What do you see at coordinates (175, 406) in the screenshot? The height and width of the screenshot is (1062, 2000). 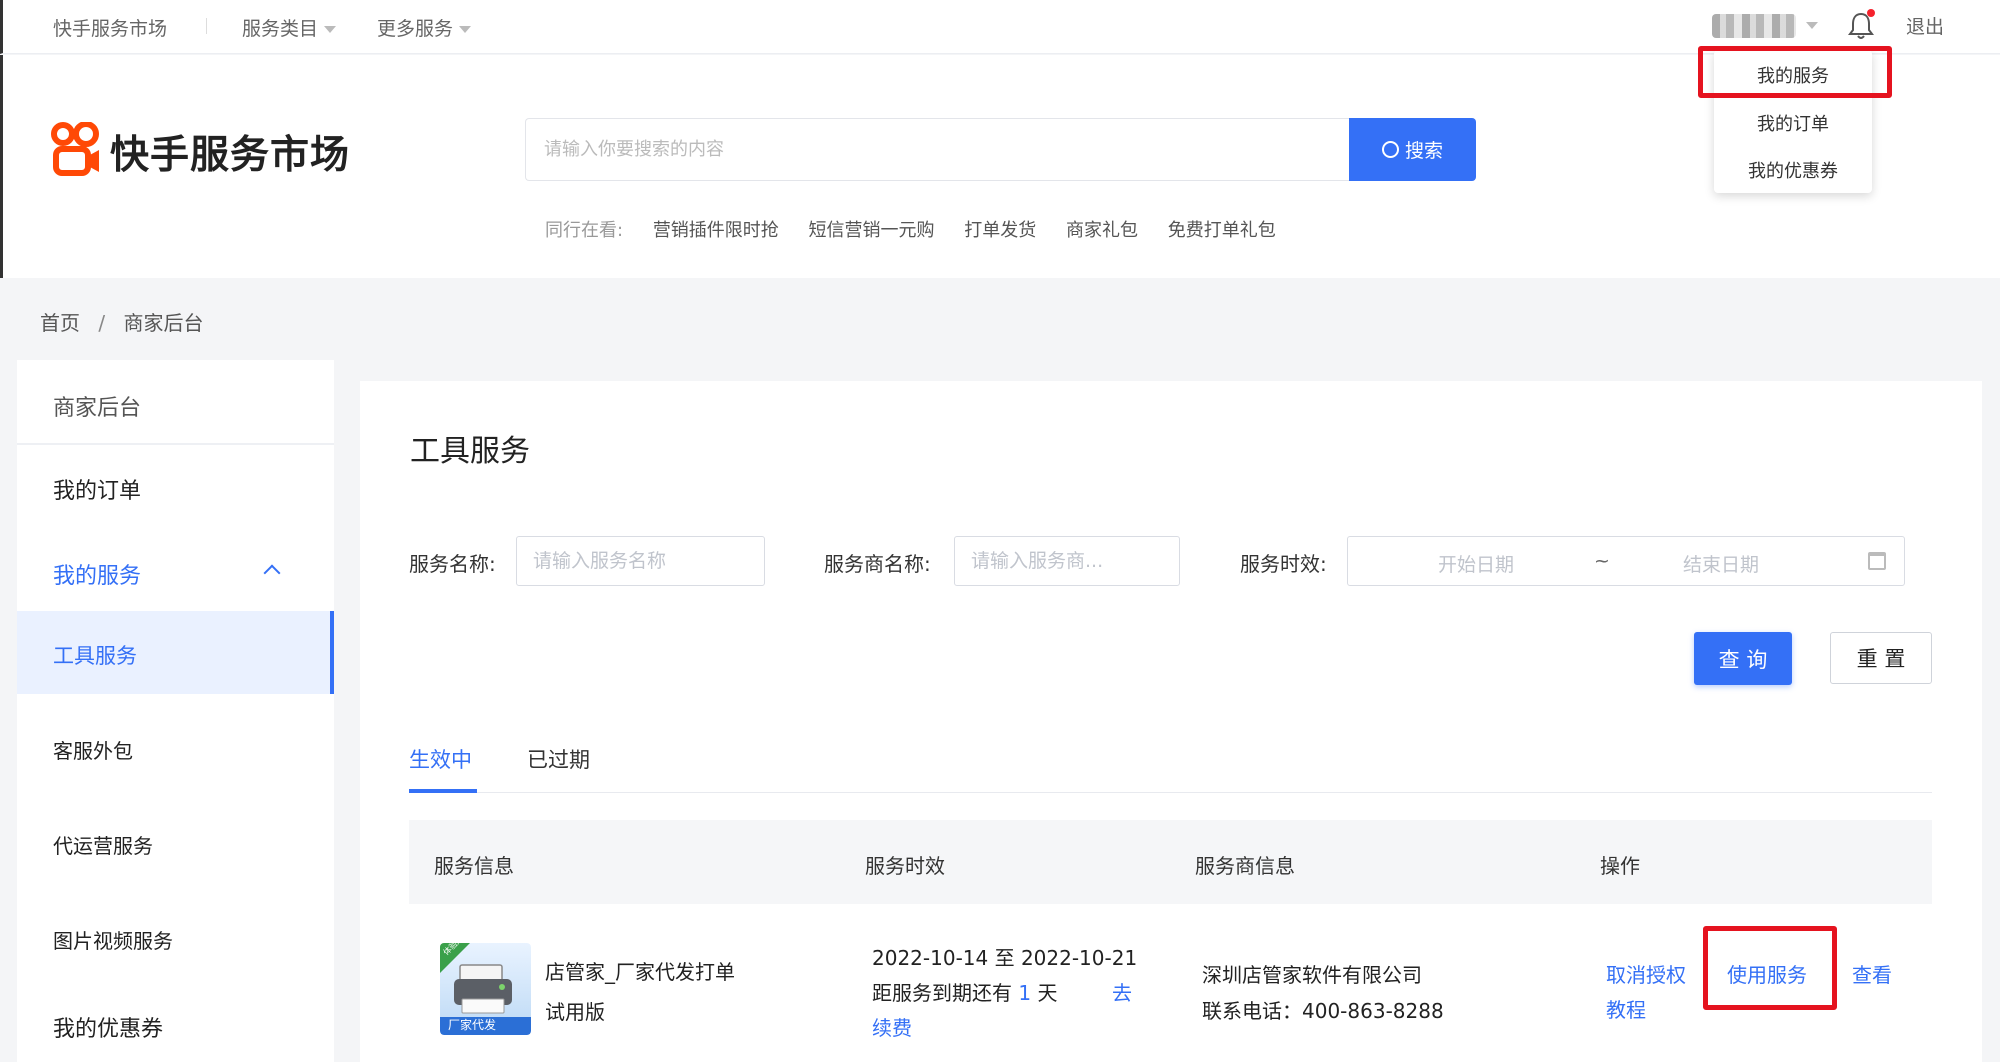 I see `sidebar-item-merchant-backend: 商家后台` at bounding box center [175, 406].